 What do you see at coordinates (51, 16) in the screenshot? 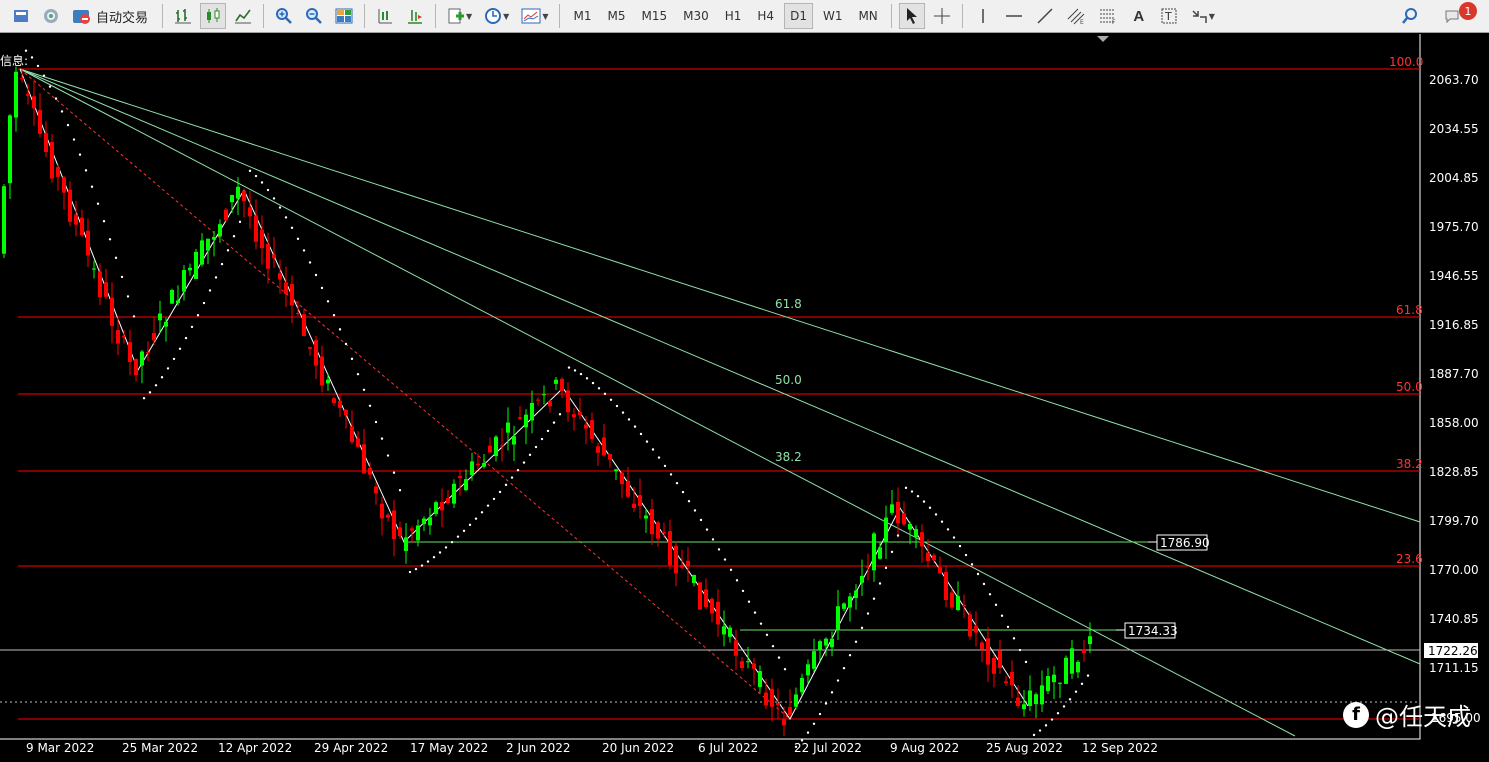
I see `market-watch-icon` at bounding box center [51, 16].